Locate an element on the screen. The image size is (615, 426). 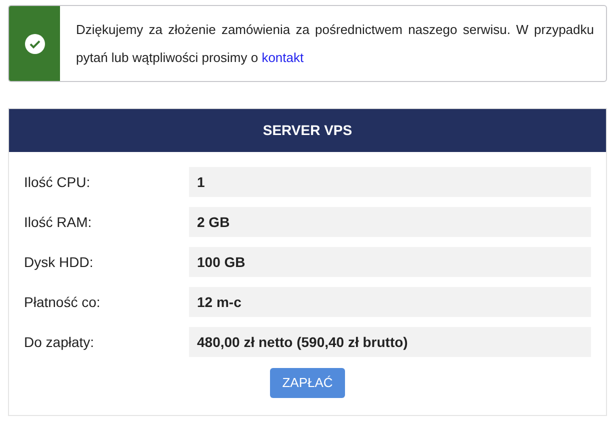
field-label: Do zapłaty: is located at coordinates (60, 342).